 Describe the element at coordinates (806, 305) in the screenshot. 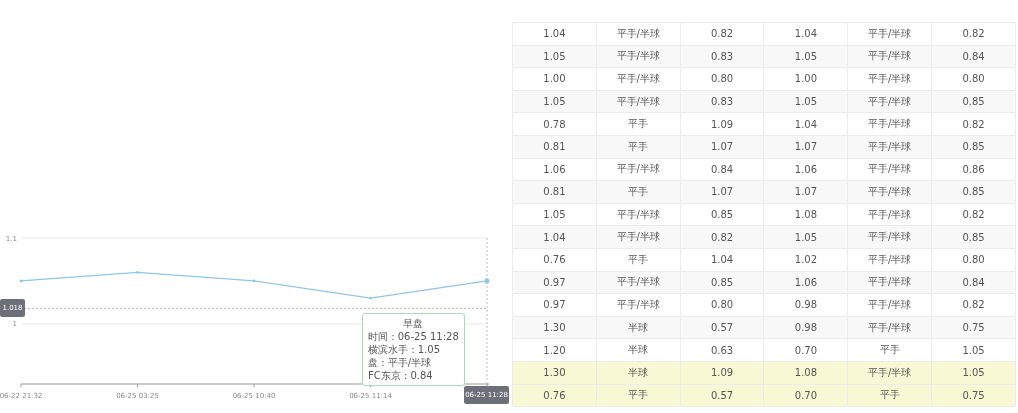

I see `table-cell: 0.98` at that location.